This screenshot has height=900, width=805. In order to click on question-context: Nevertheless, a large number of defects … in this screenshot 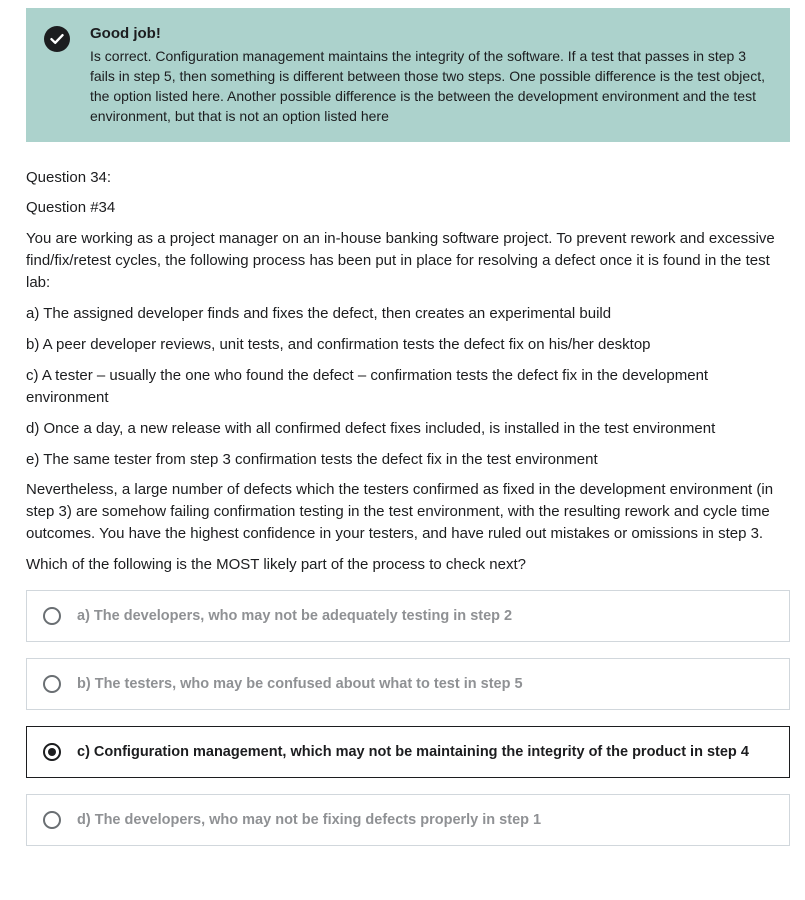, I will do `click(400, 511)`.